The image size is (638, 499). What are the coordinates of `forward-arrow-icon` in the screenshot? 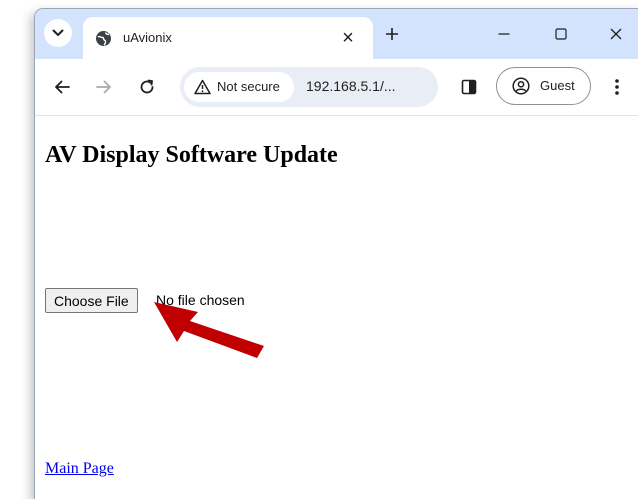 It's located at (103, 87).